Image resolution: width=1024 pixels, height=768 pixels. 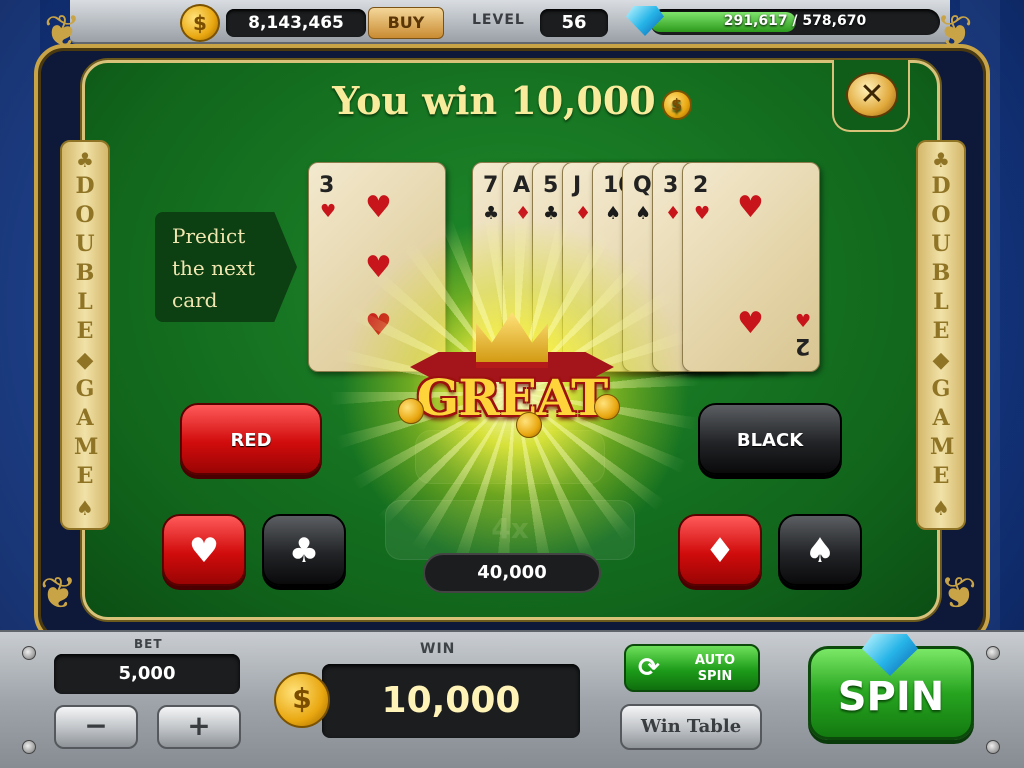 I want to click on multiplier-zone, so click(x=510, y=457).